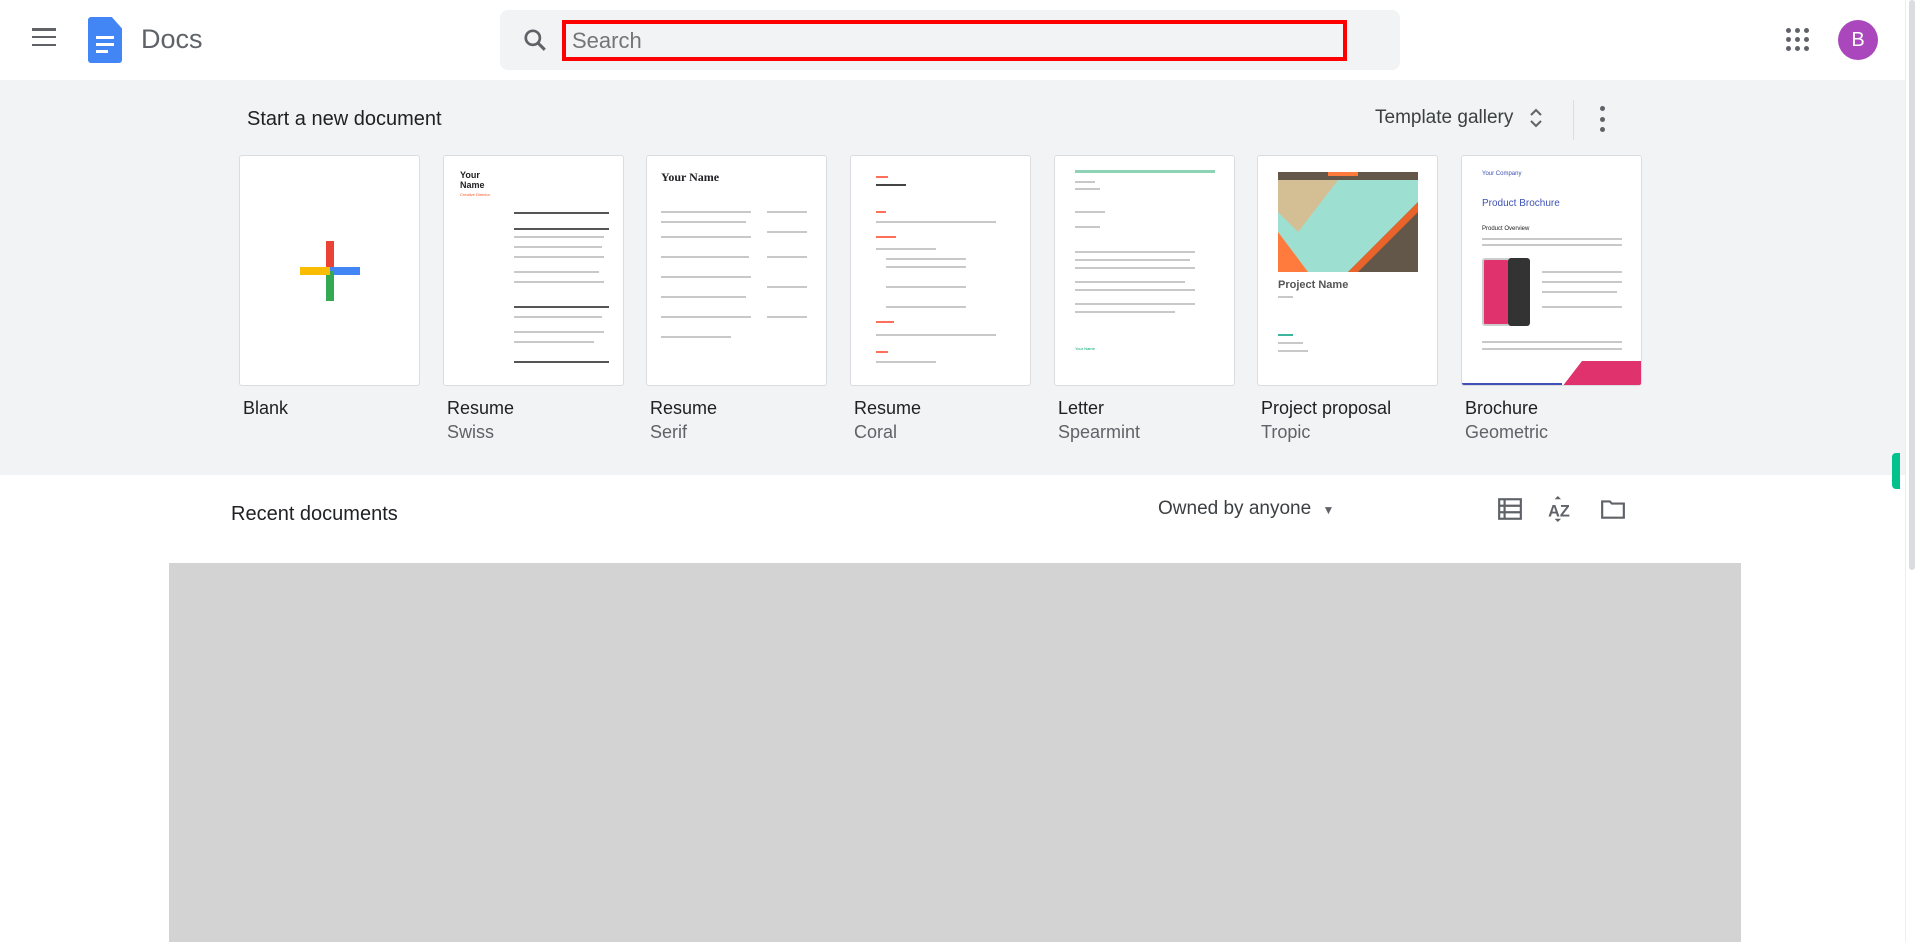  What do you see at coordinates (1326, 408) in the screenshot?
I see `template-label: Project proposal` at bounding box center [1326, 408].